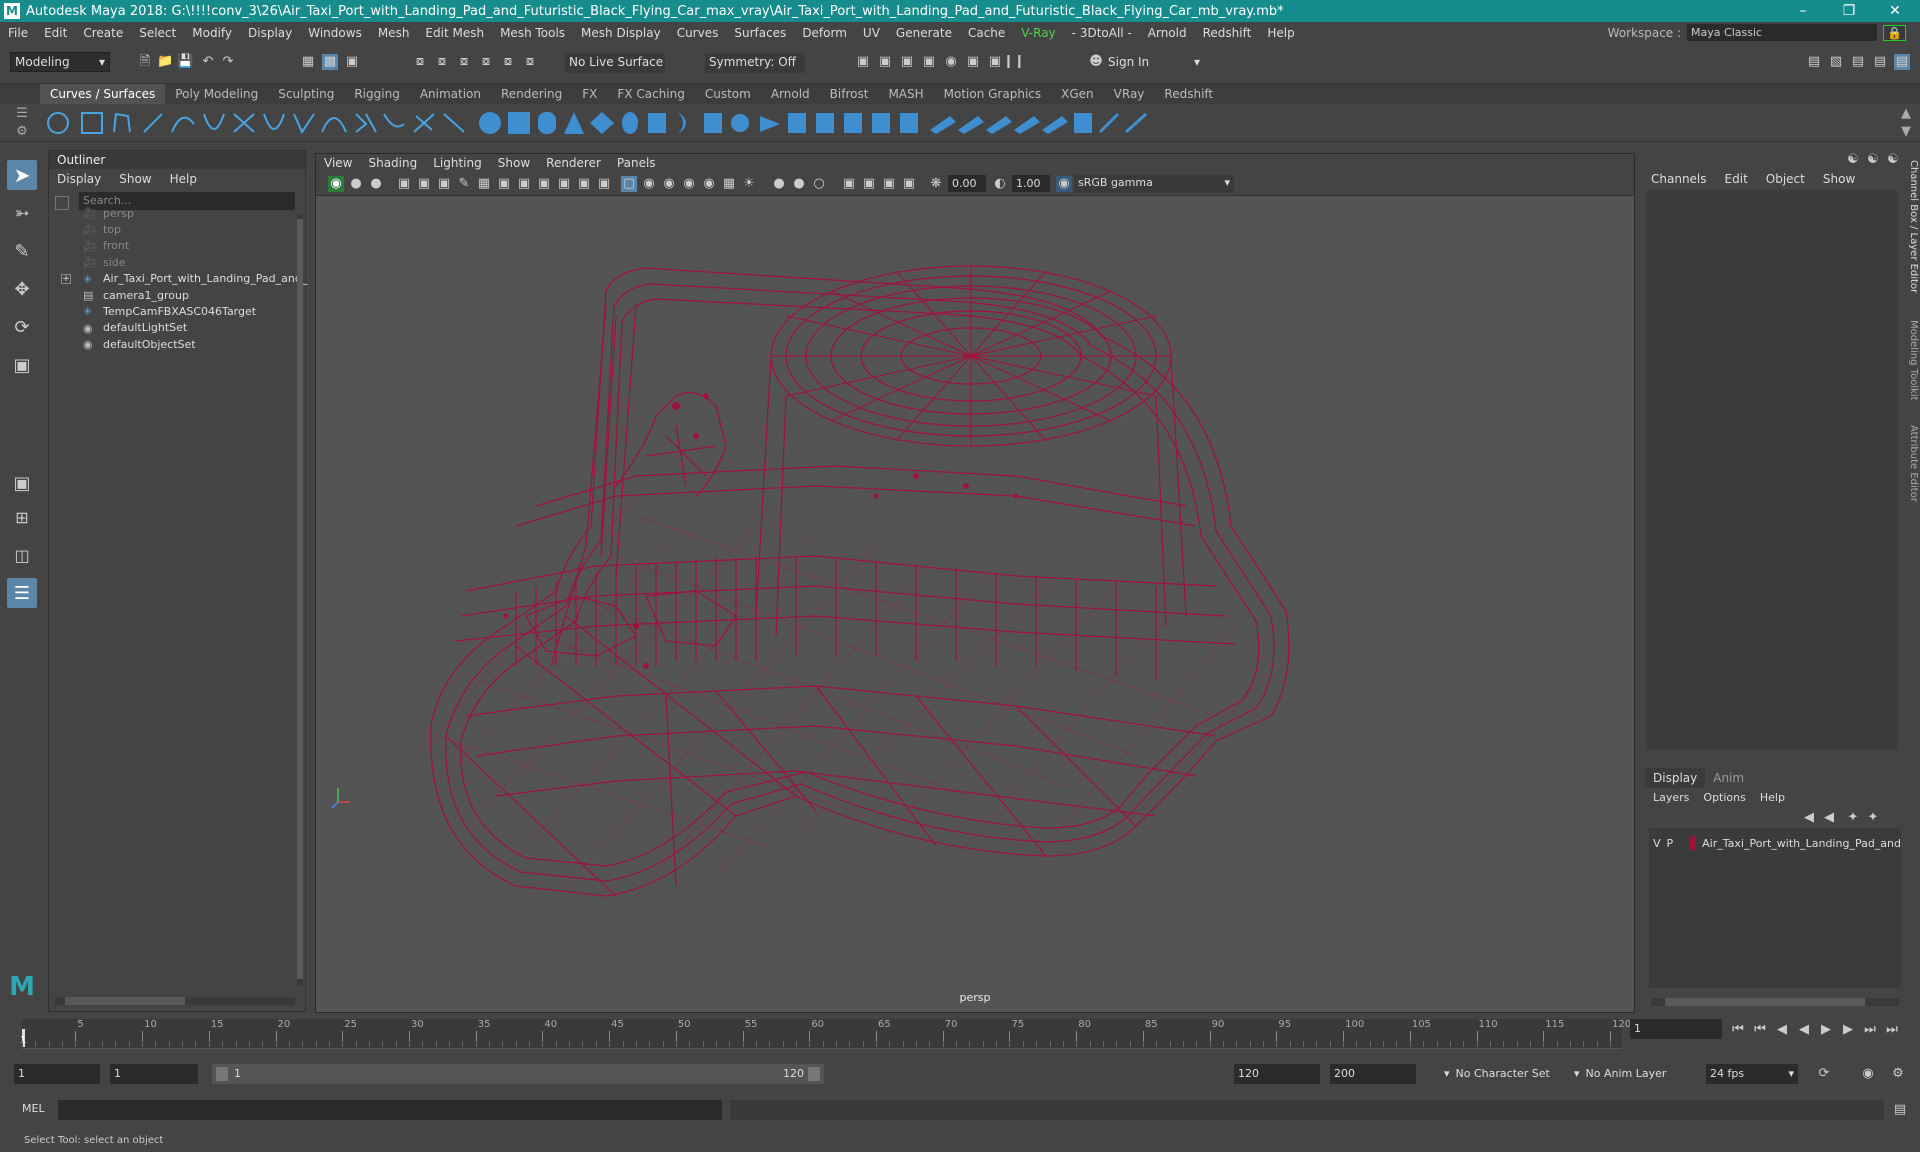 Image resolution: width=1920 pixels, height=1152 pixels. What do you see at coordinates (394, 33) in the screenshot?
I see `menu-mesh: Mesh` at bounding box center [394, 33].